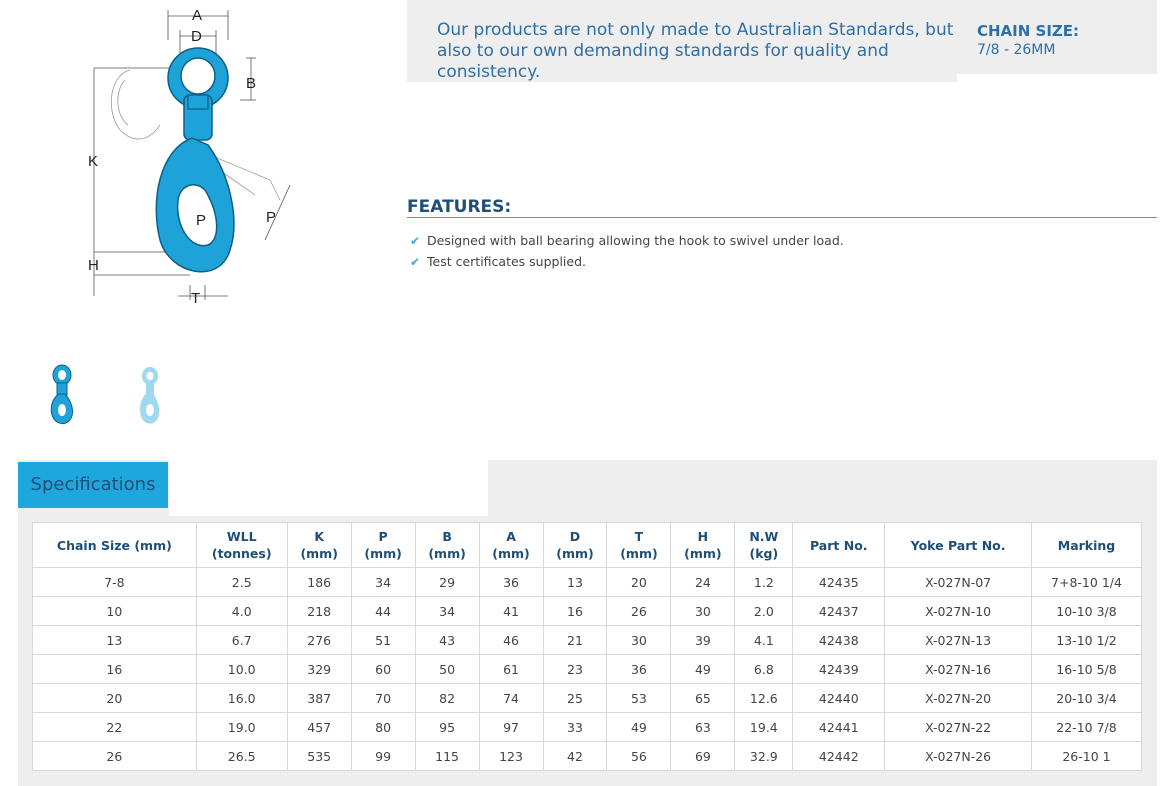  I want to click on table-cell: 16-10 5/8, so click(1086, 669).